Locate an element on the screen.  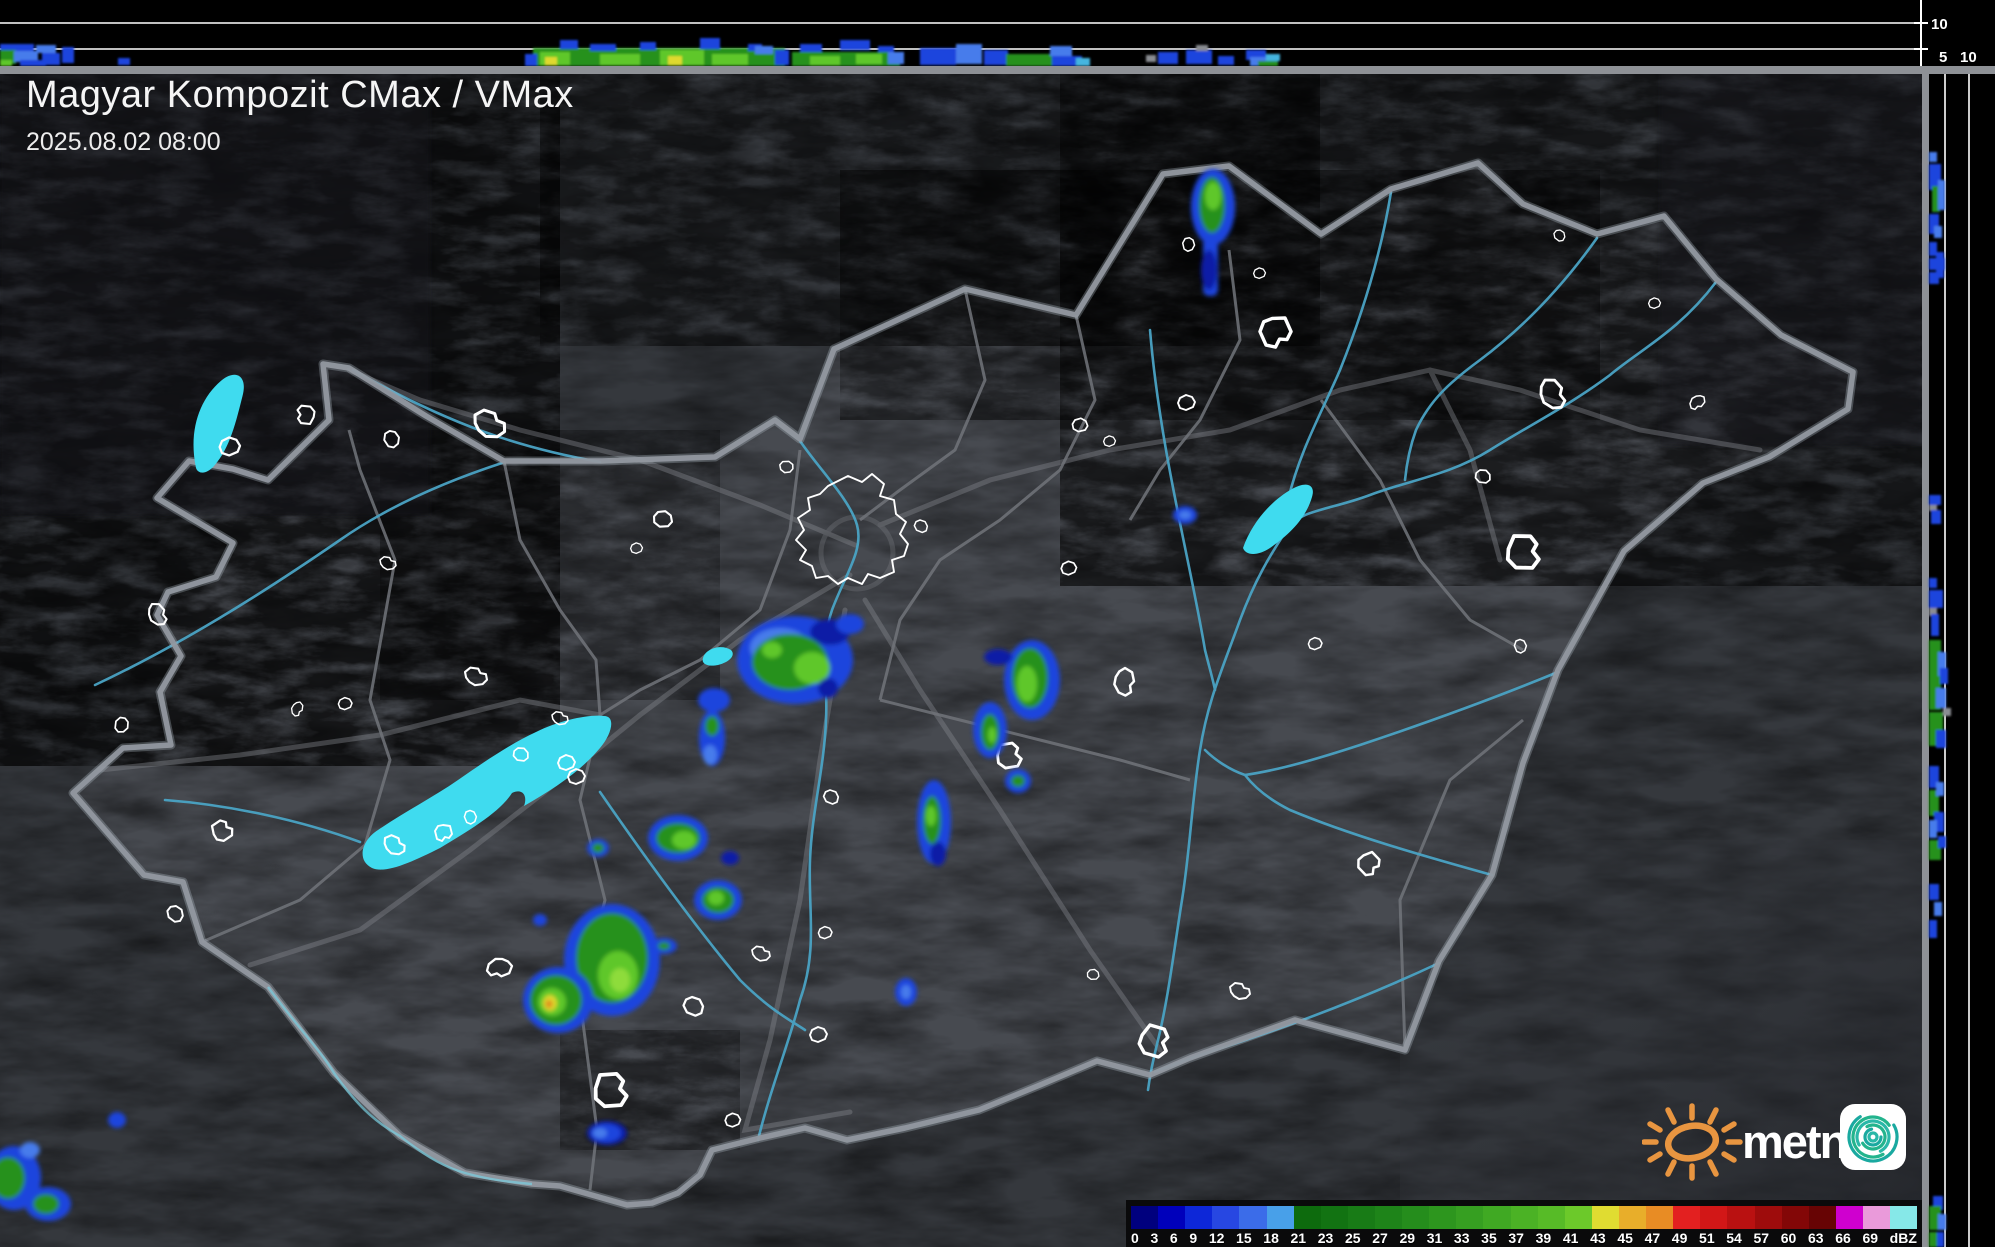
colorbar-tick-label: 3 is located at coordinates (1154, 1238).